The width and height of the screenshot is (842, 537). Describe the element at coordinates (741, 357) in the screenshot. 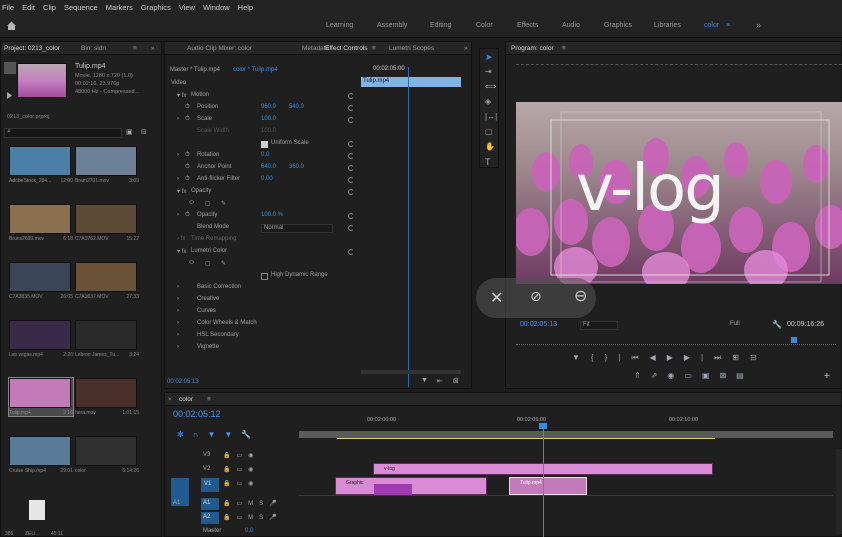

I see `insert-icon: ⊞` at that location.